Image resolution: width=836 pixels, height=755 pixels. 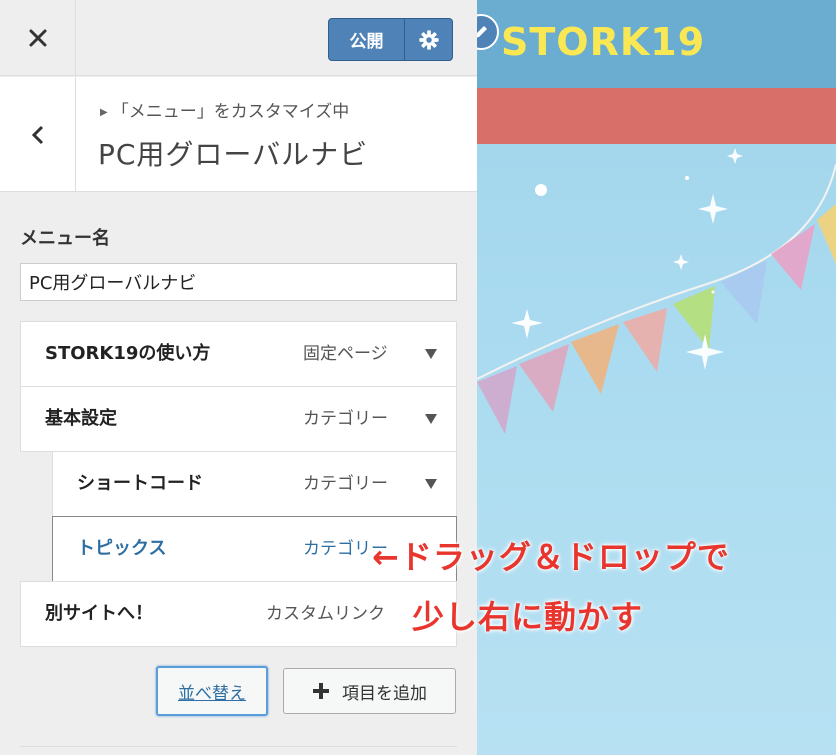 I want to click on breadcrumb-text: 「メニュー」をカスタマイズ中, so click(x=230, y=112).